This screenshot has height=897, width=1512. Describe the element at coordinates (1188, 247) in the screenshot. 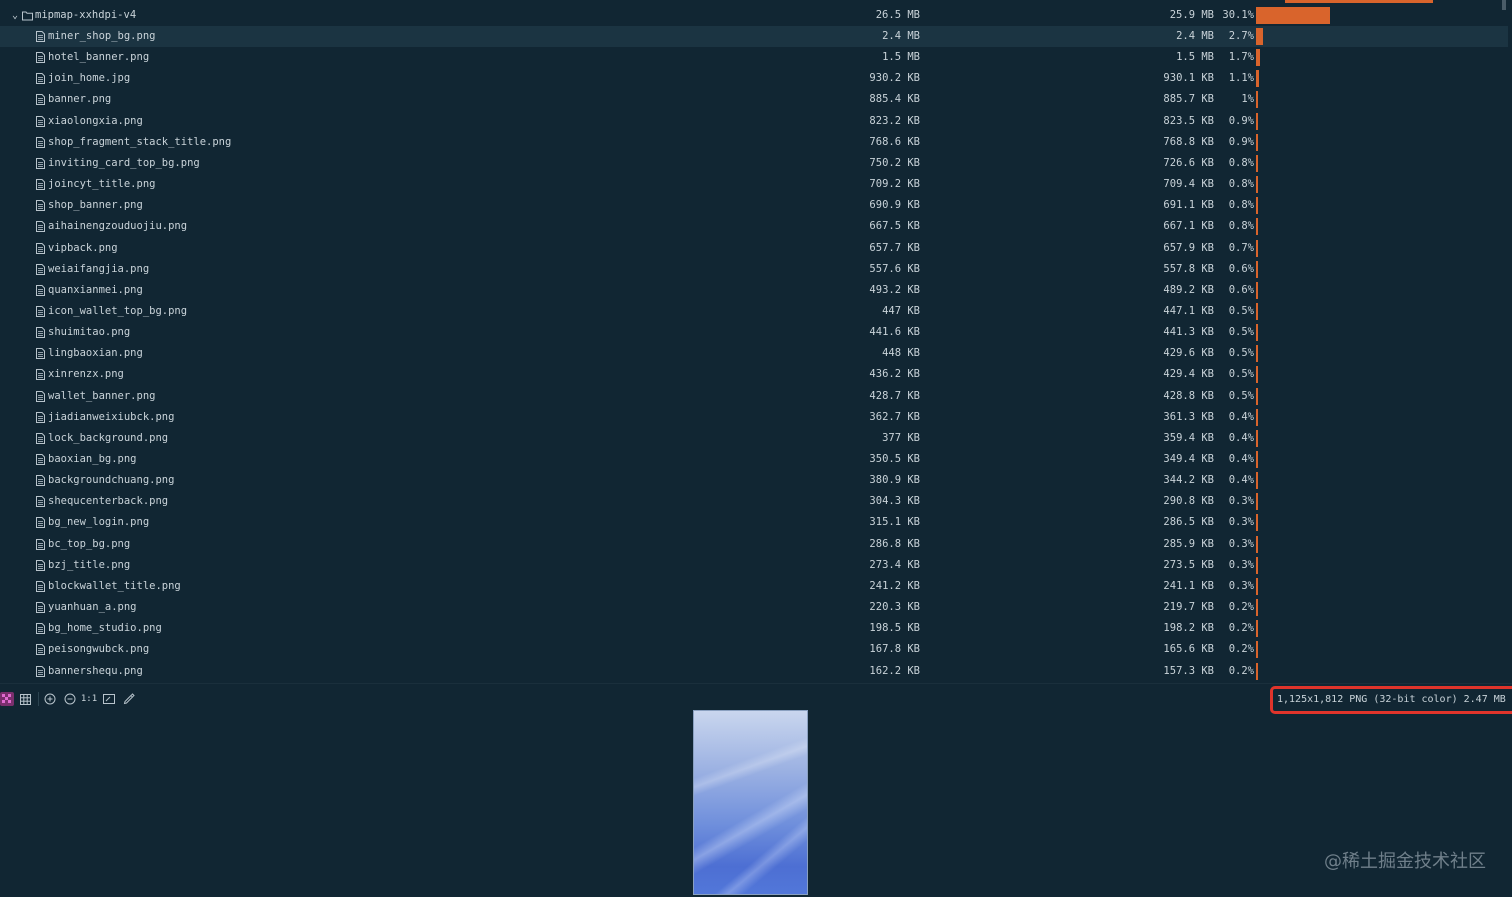

I see `file-size-on-disk: 657.9 KB` at that location.